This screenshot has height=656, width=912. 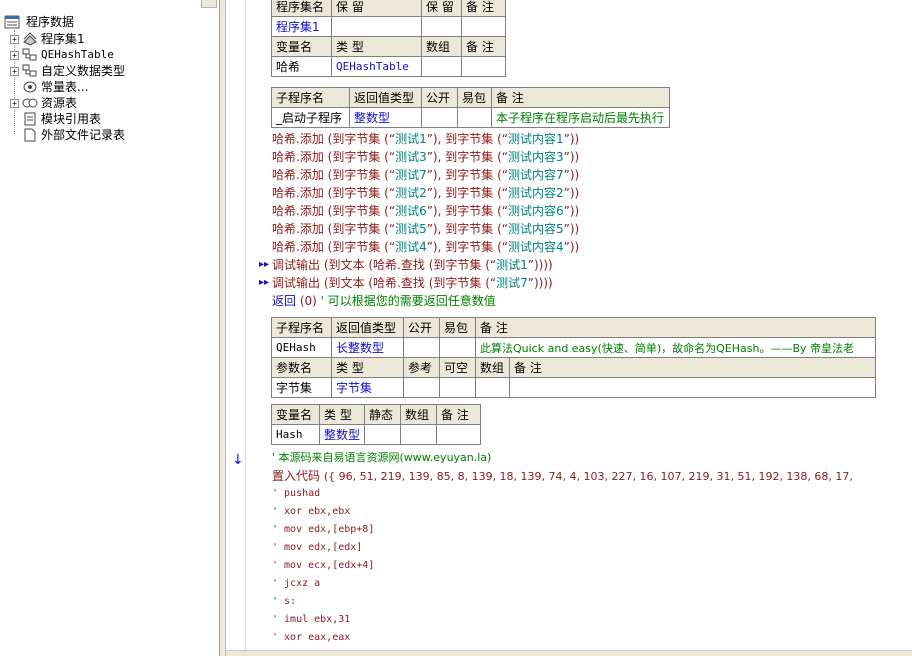 What do you see at coordinates (385, 117) in the screenshot?
I see `return-type-cell: 整数型` at bounding box center [385, 117].